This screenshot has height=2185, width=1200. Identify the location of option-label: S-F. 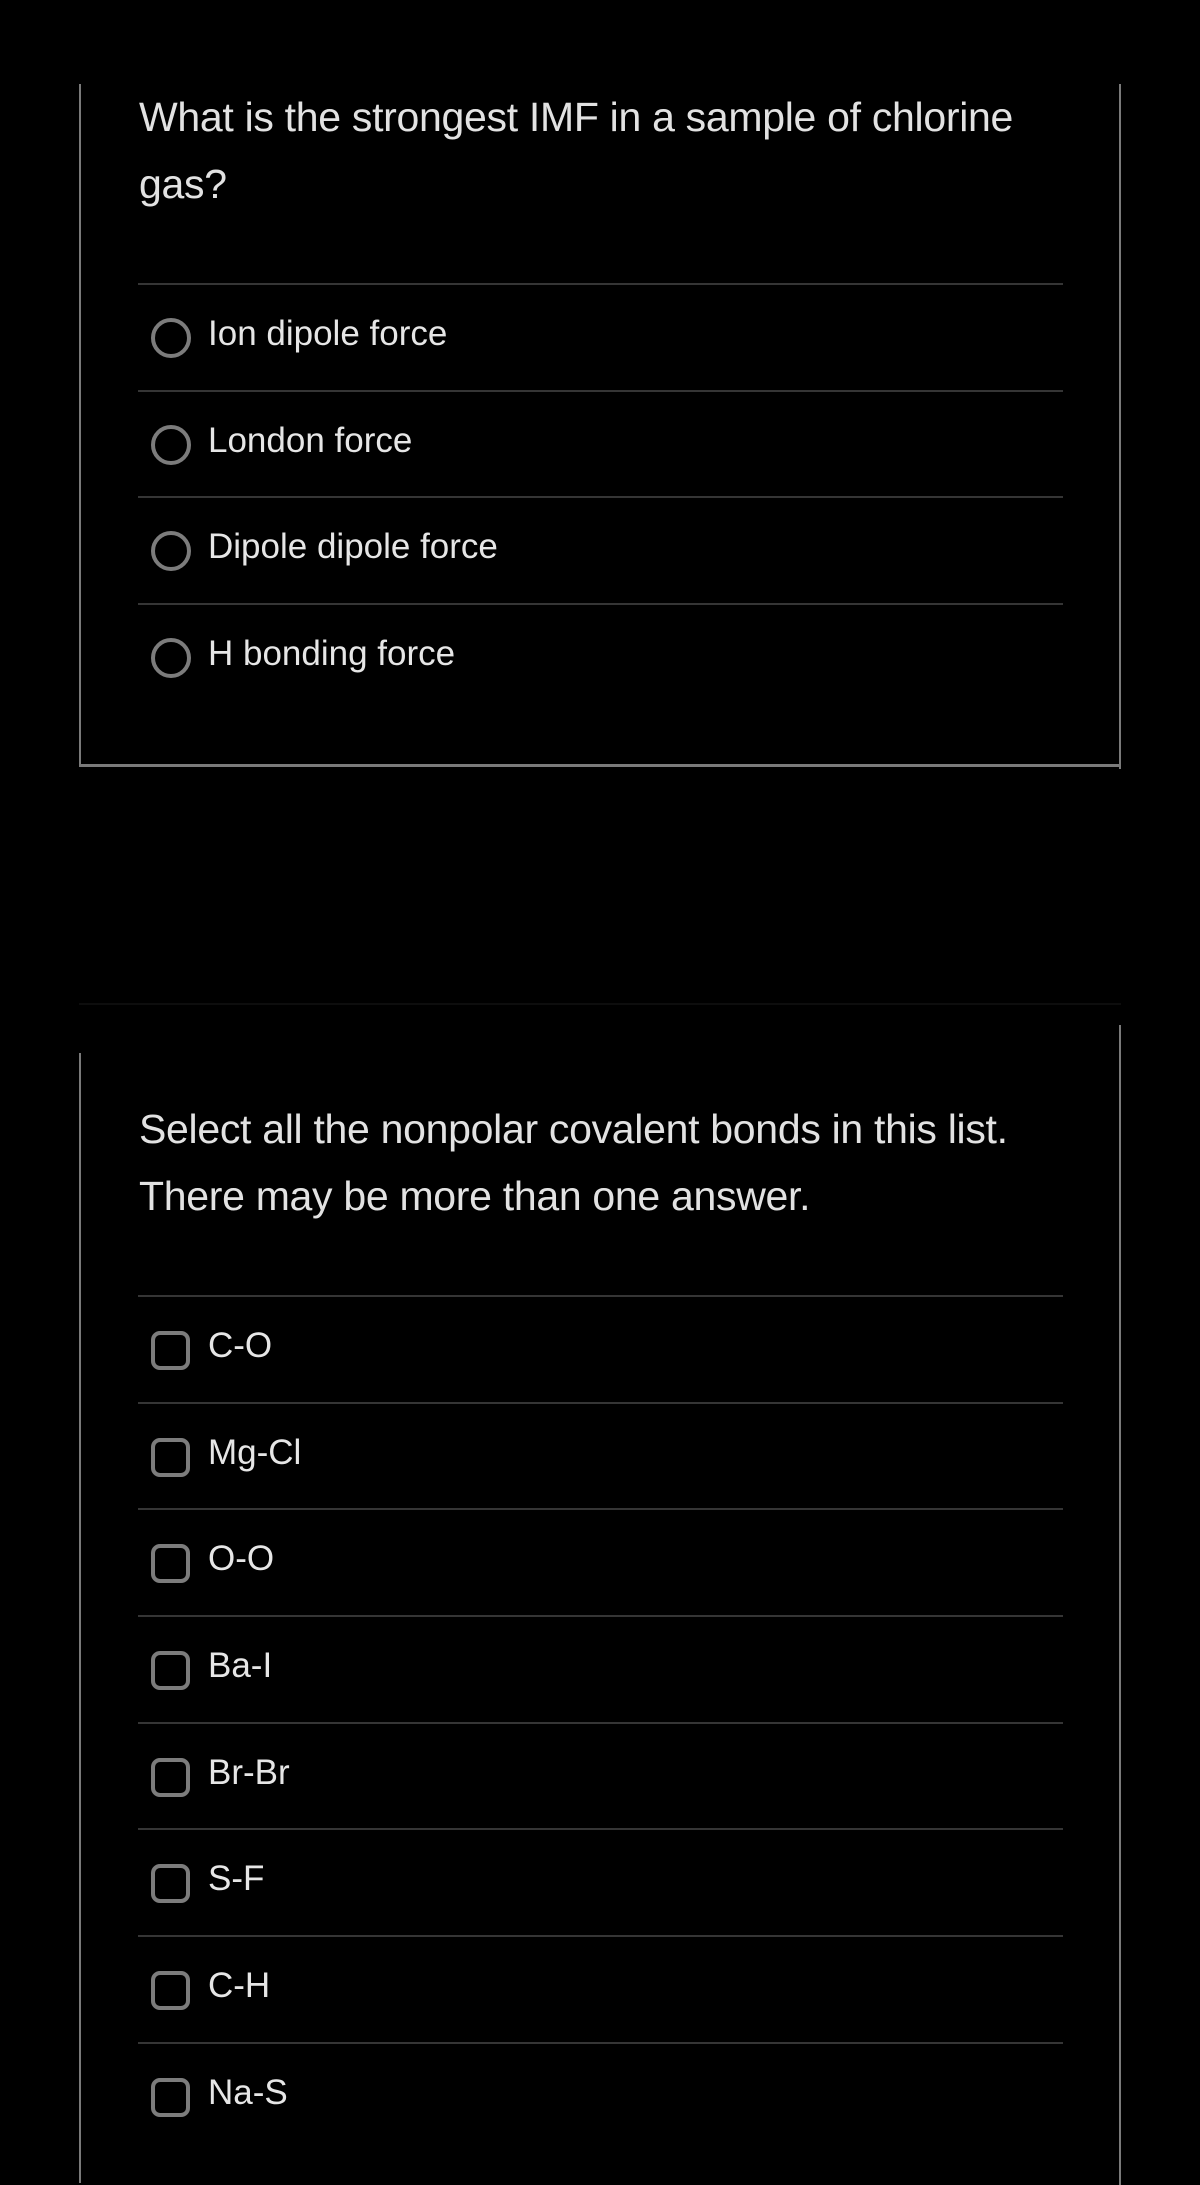
(236, 1879).